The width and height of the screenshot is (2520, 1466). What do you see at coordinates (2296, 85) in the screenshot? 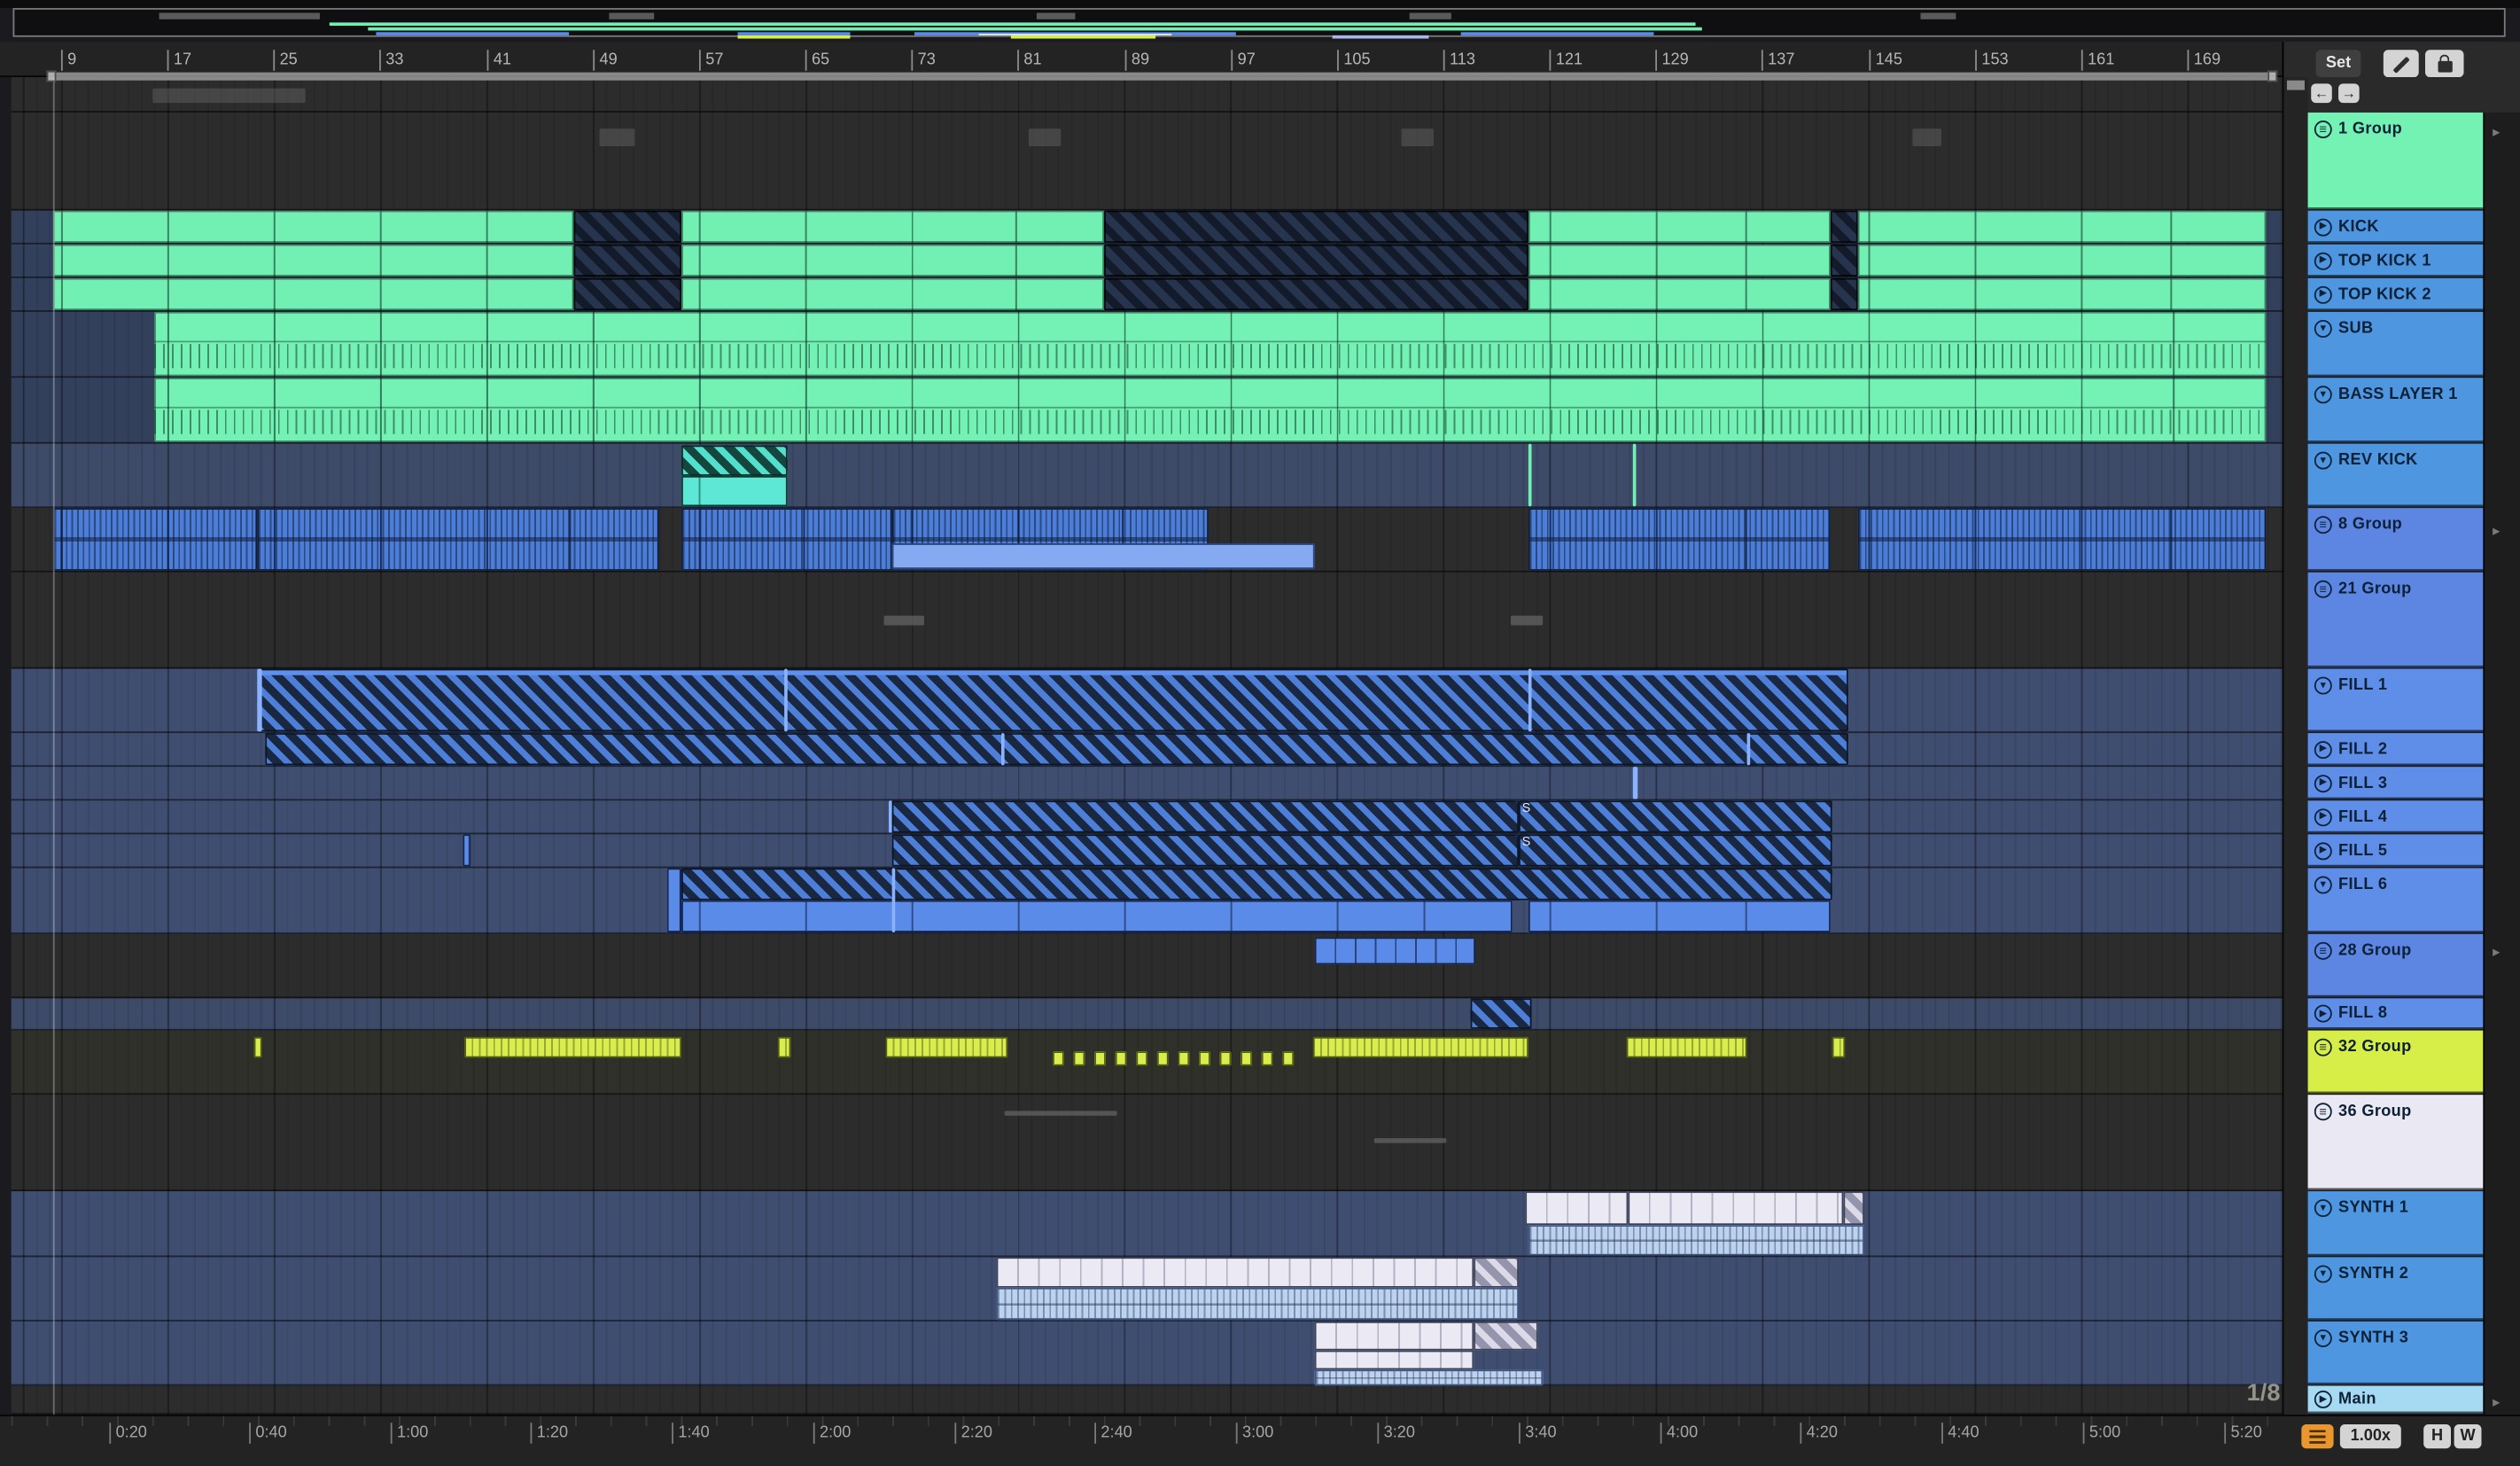
I see `vertical-scroll-handle` at bounding box center [2296, 85].